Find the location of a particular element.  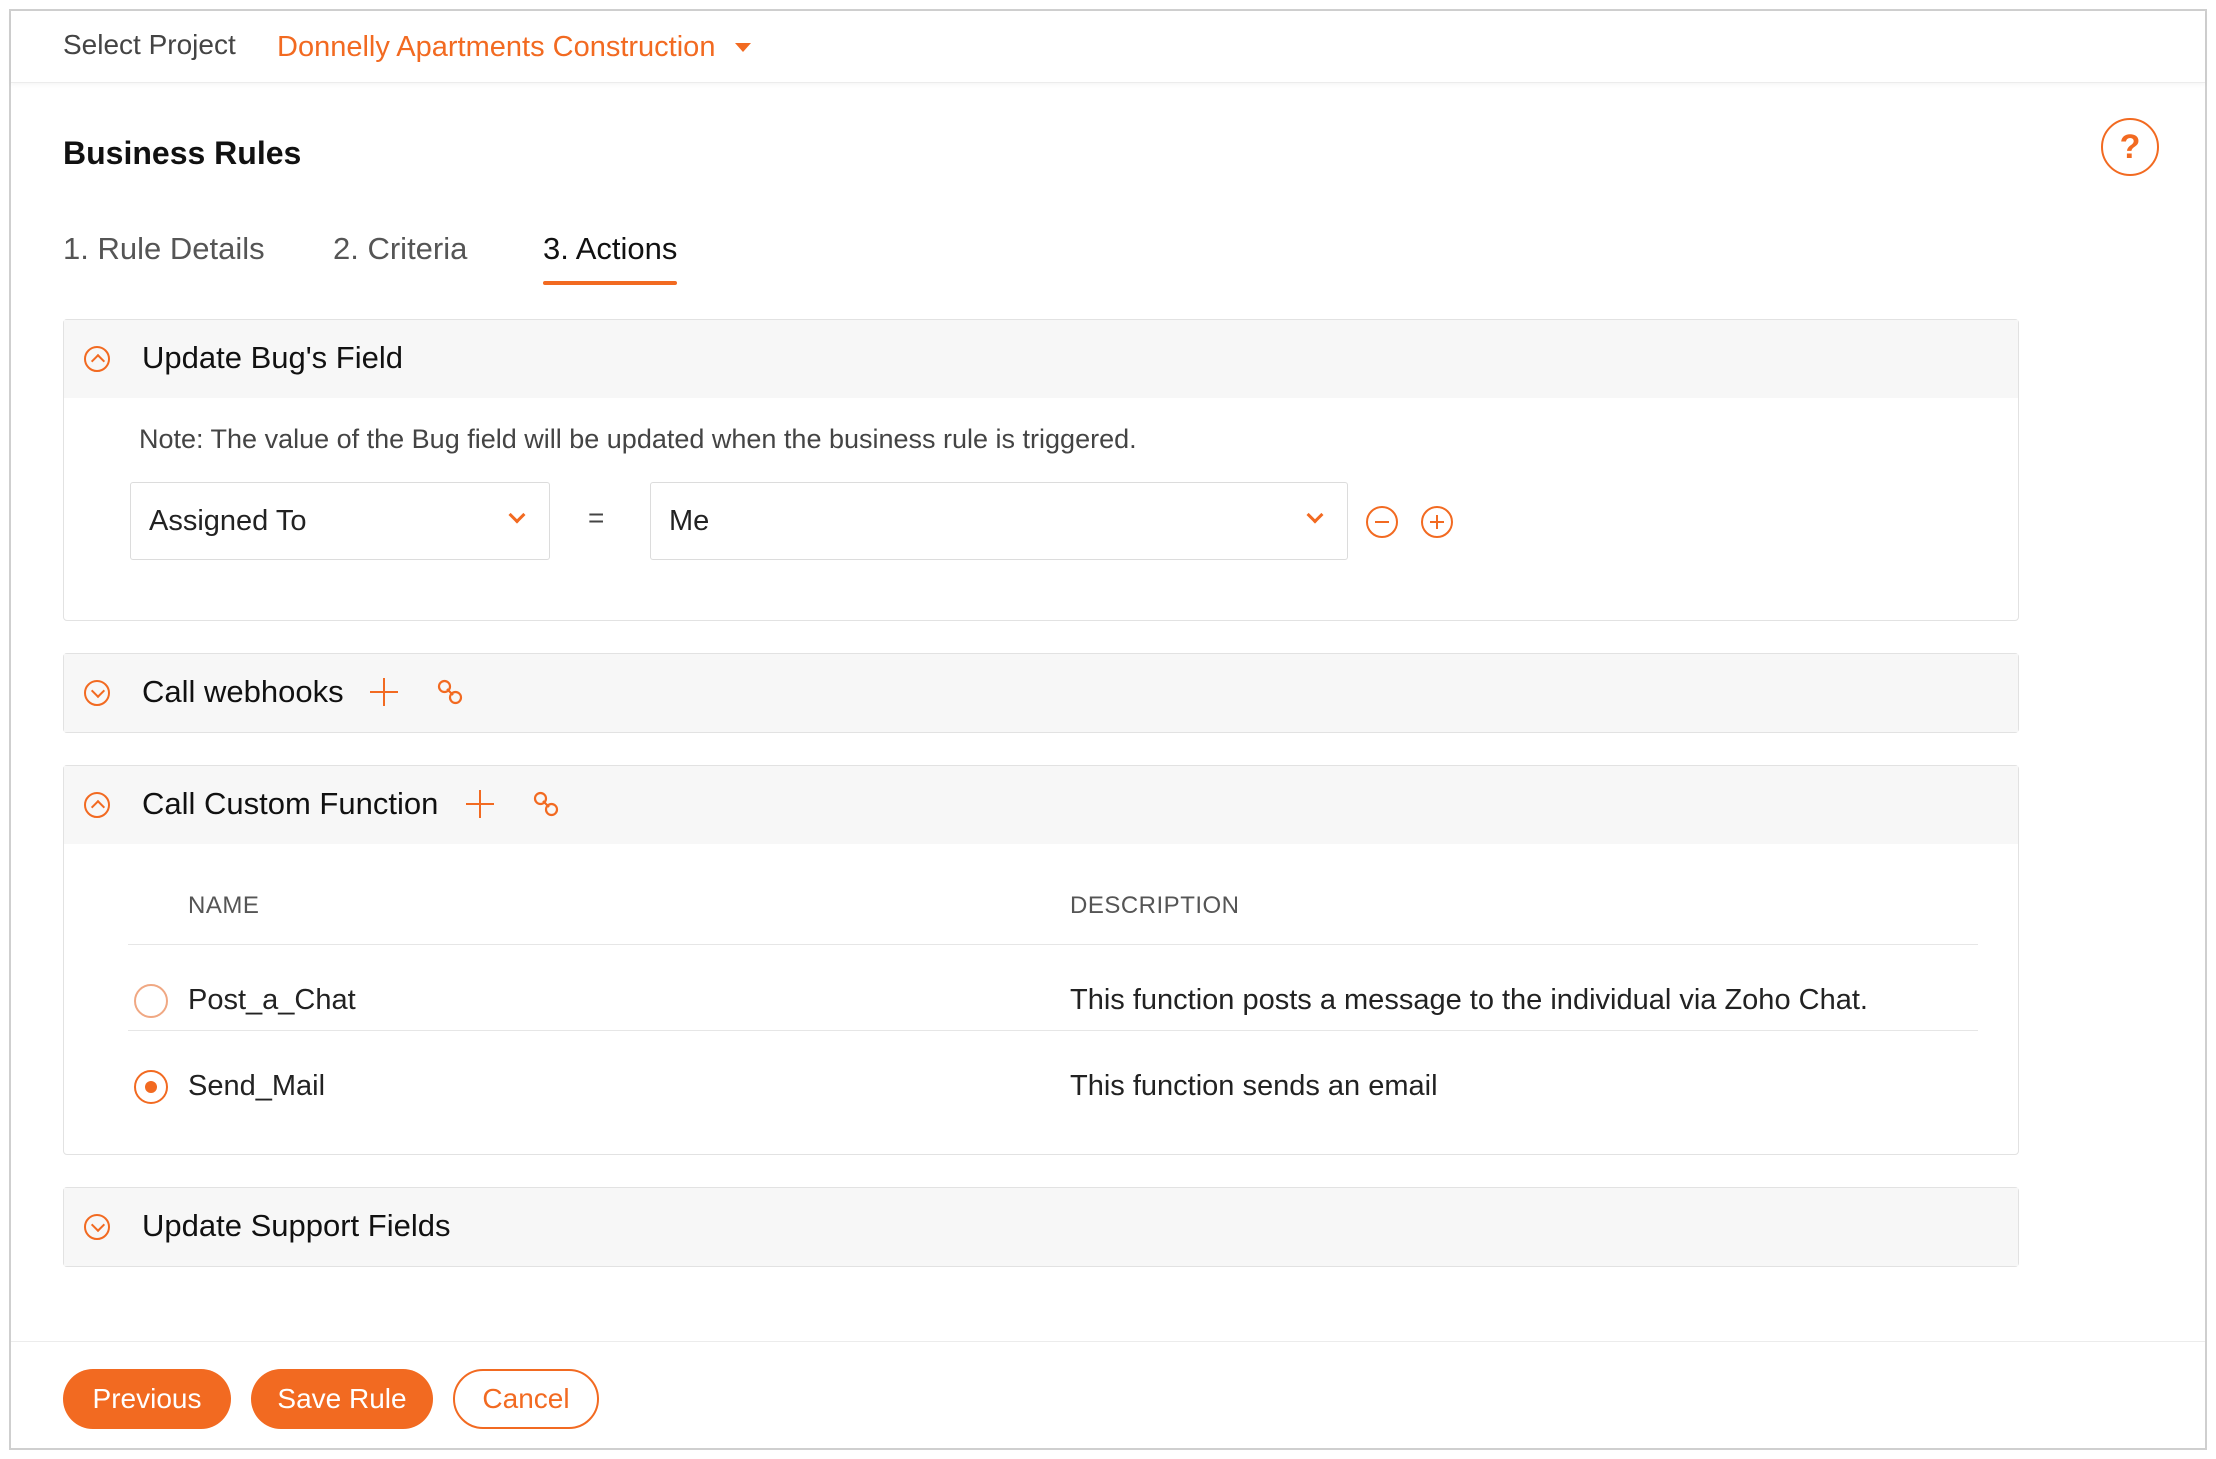

radio-post-a-chat is located at coordinates (151, 1001).